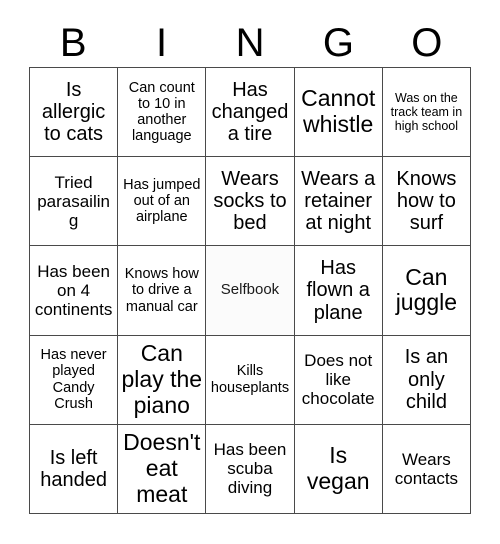  I want to click on bingo-cell: Kills houseplants, so click(250, 380).